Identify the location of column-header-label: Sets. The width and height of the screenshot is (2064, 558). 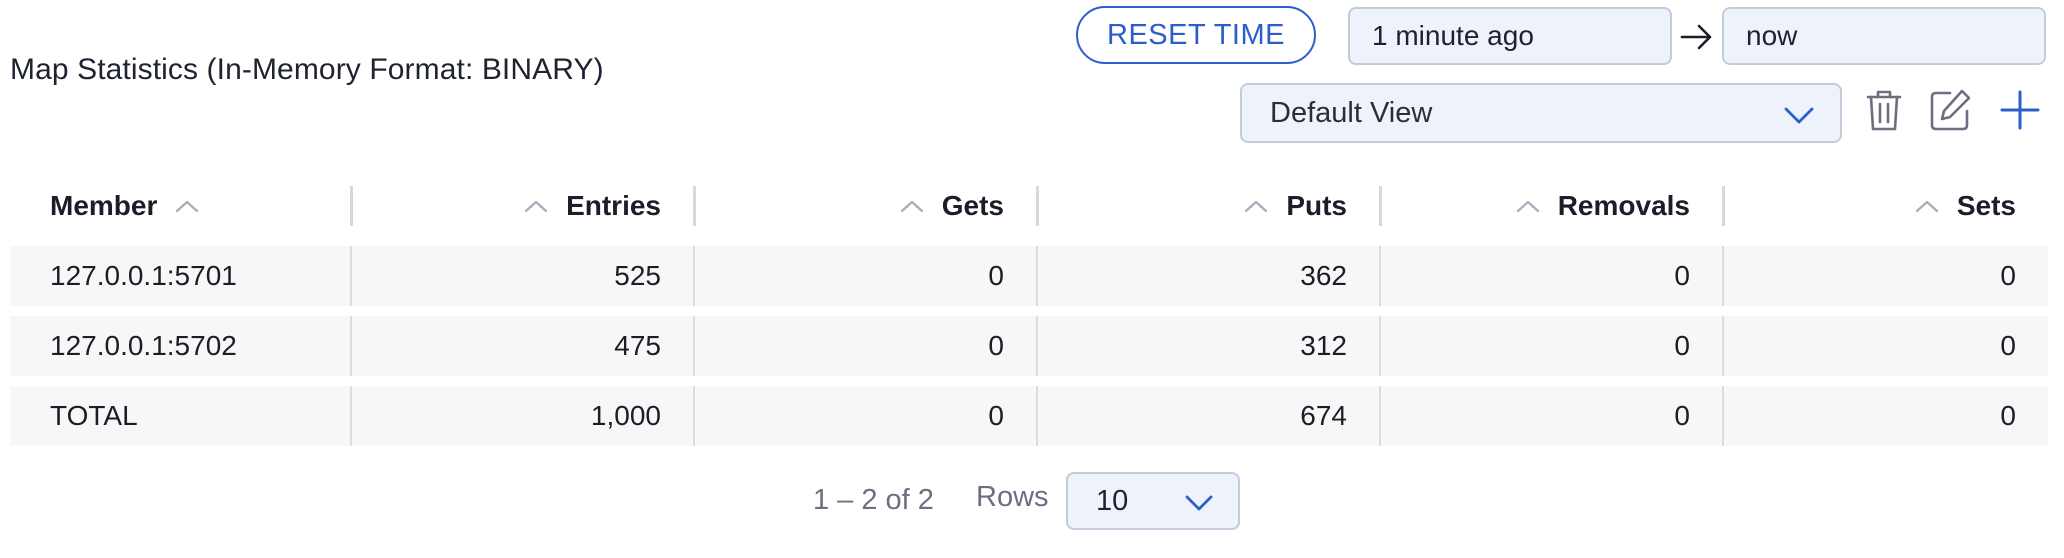
(1986, 205).